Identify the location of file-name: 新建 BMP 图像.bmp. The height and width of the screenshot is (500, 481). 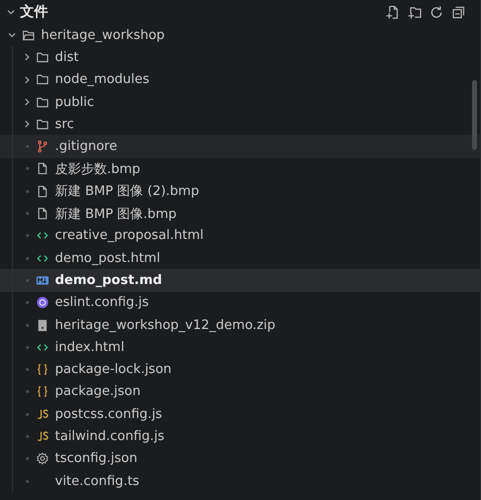
(116, 214).